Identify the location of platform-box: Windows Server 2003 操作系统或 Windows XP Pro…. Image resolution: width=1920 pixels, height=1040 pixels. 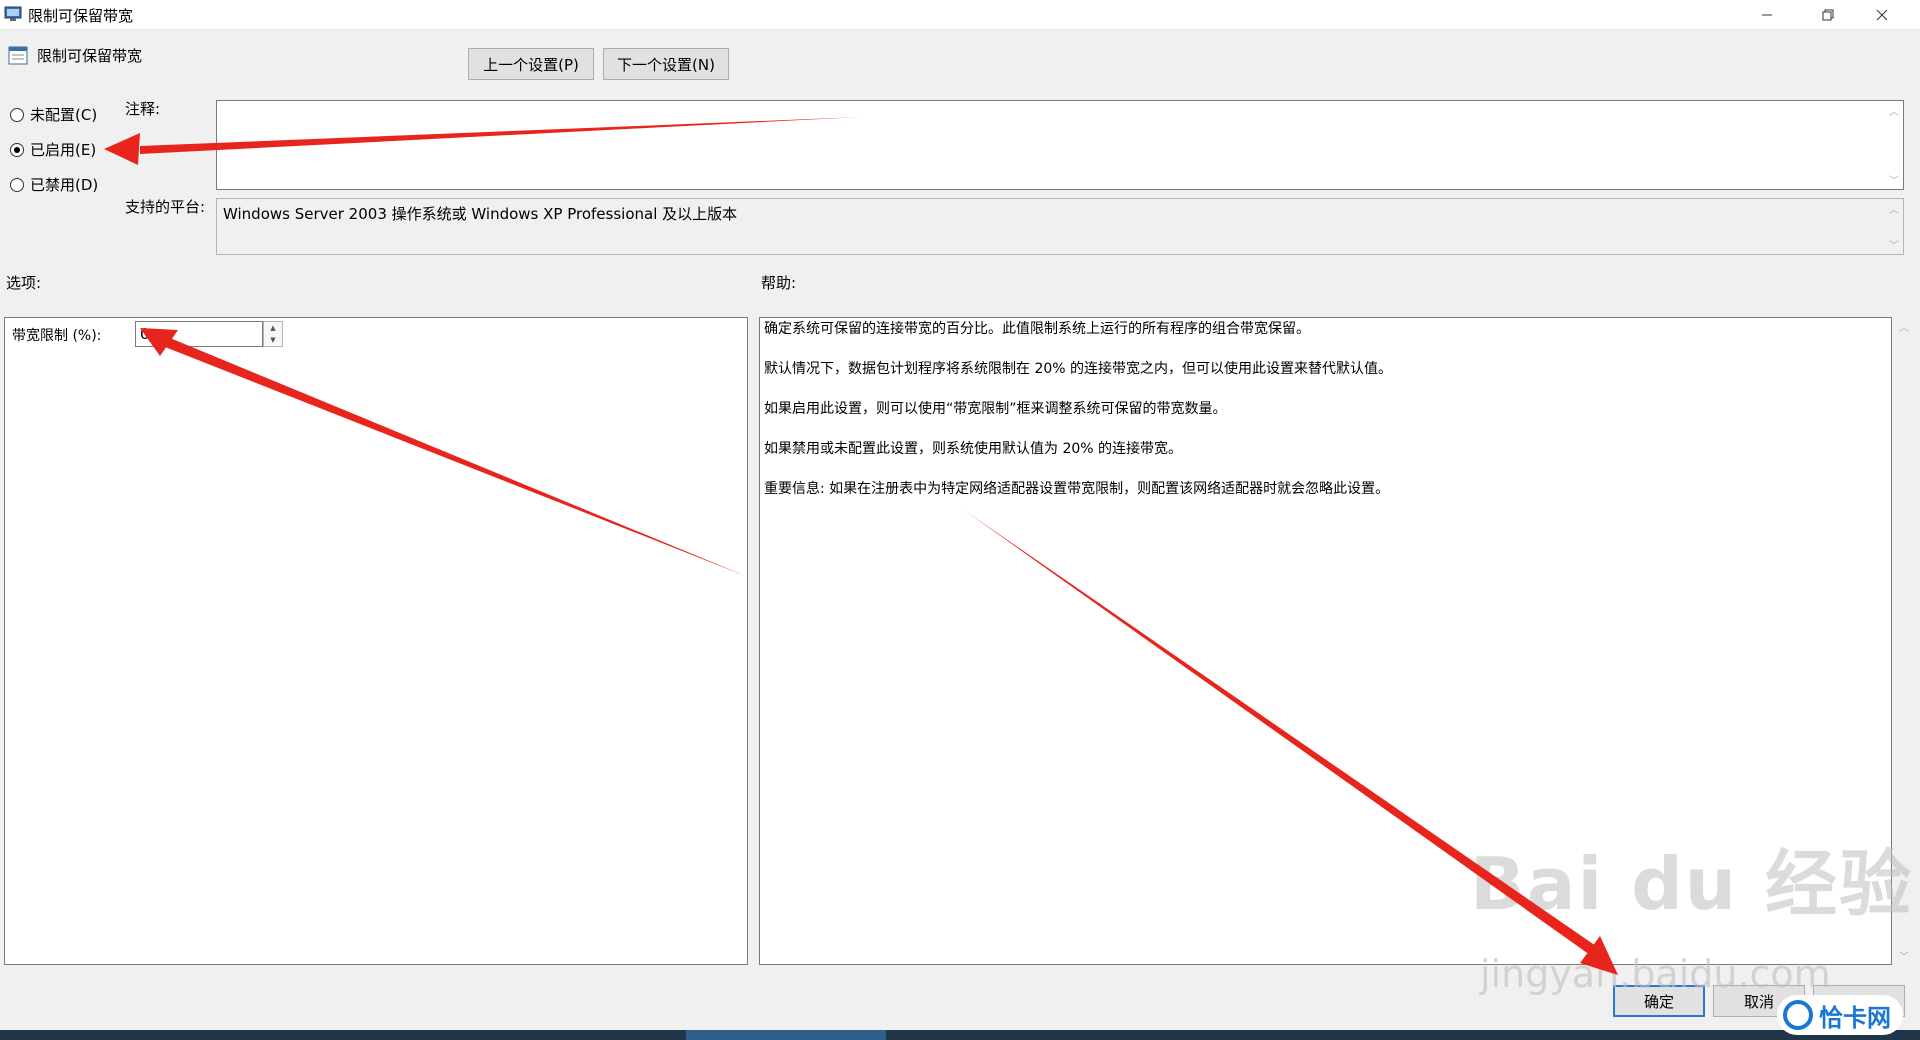
(1060, 226).